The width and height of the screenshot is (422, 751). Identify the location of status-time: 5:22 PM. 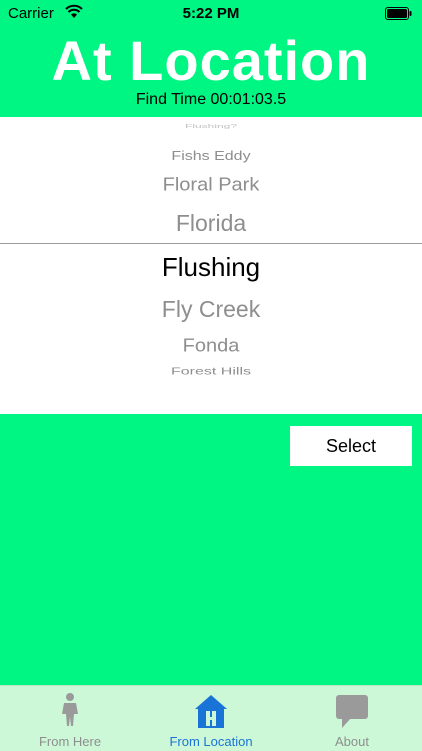
(211, 13).